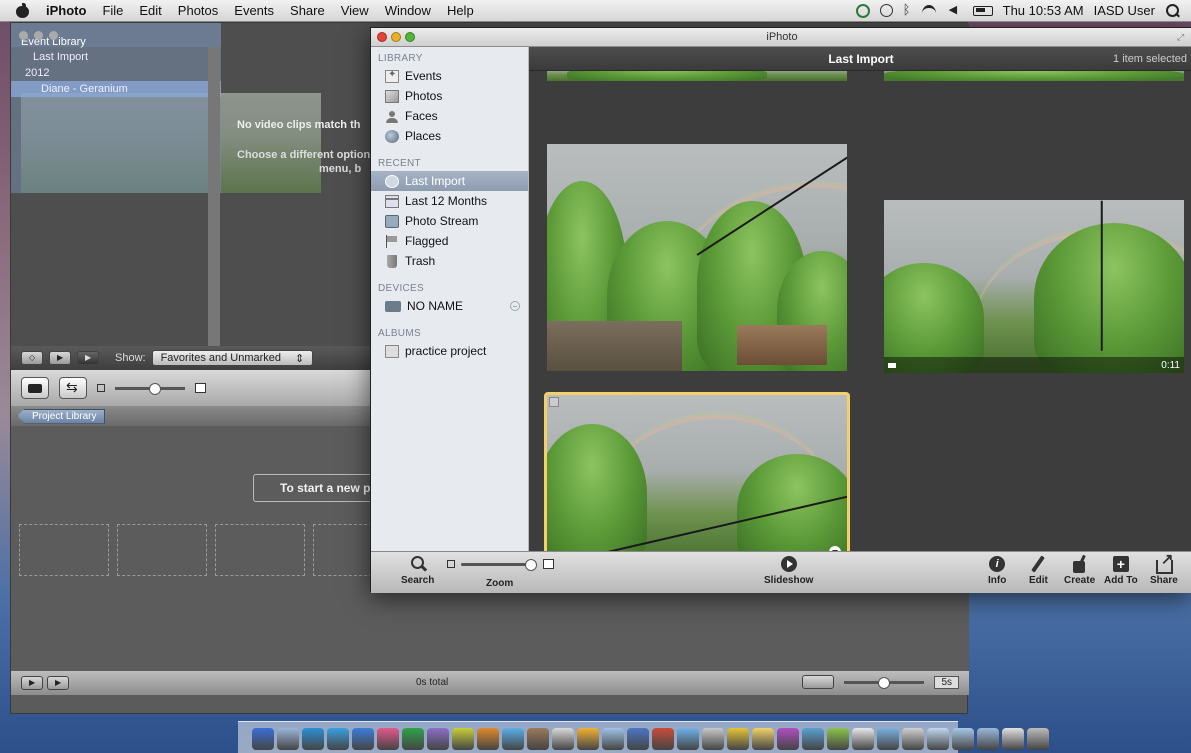 The width and height of the screenshot is (1191, 753). What do you see at coordinates (449, 136) in the screenshot?
I see `sidebar-item-places: Places` at bounding box center [449, 136].